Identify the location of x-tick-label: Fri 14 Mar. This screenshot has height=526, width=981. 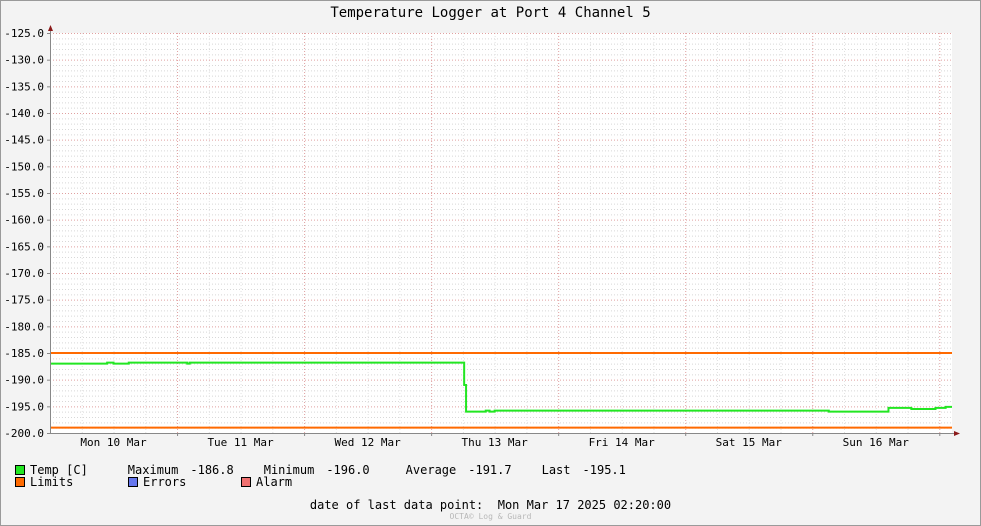
(622, 442).